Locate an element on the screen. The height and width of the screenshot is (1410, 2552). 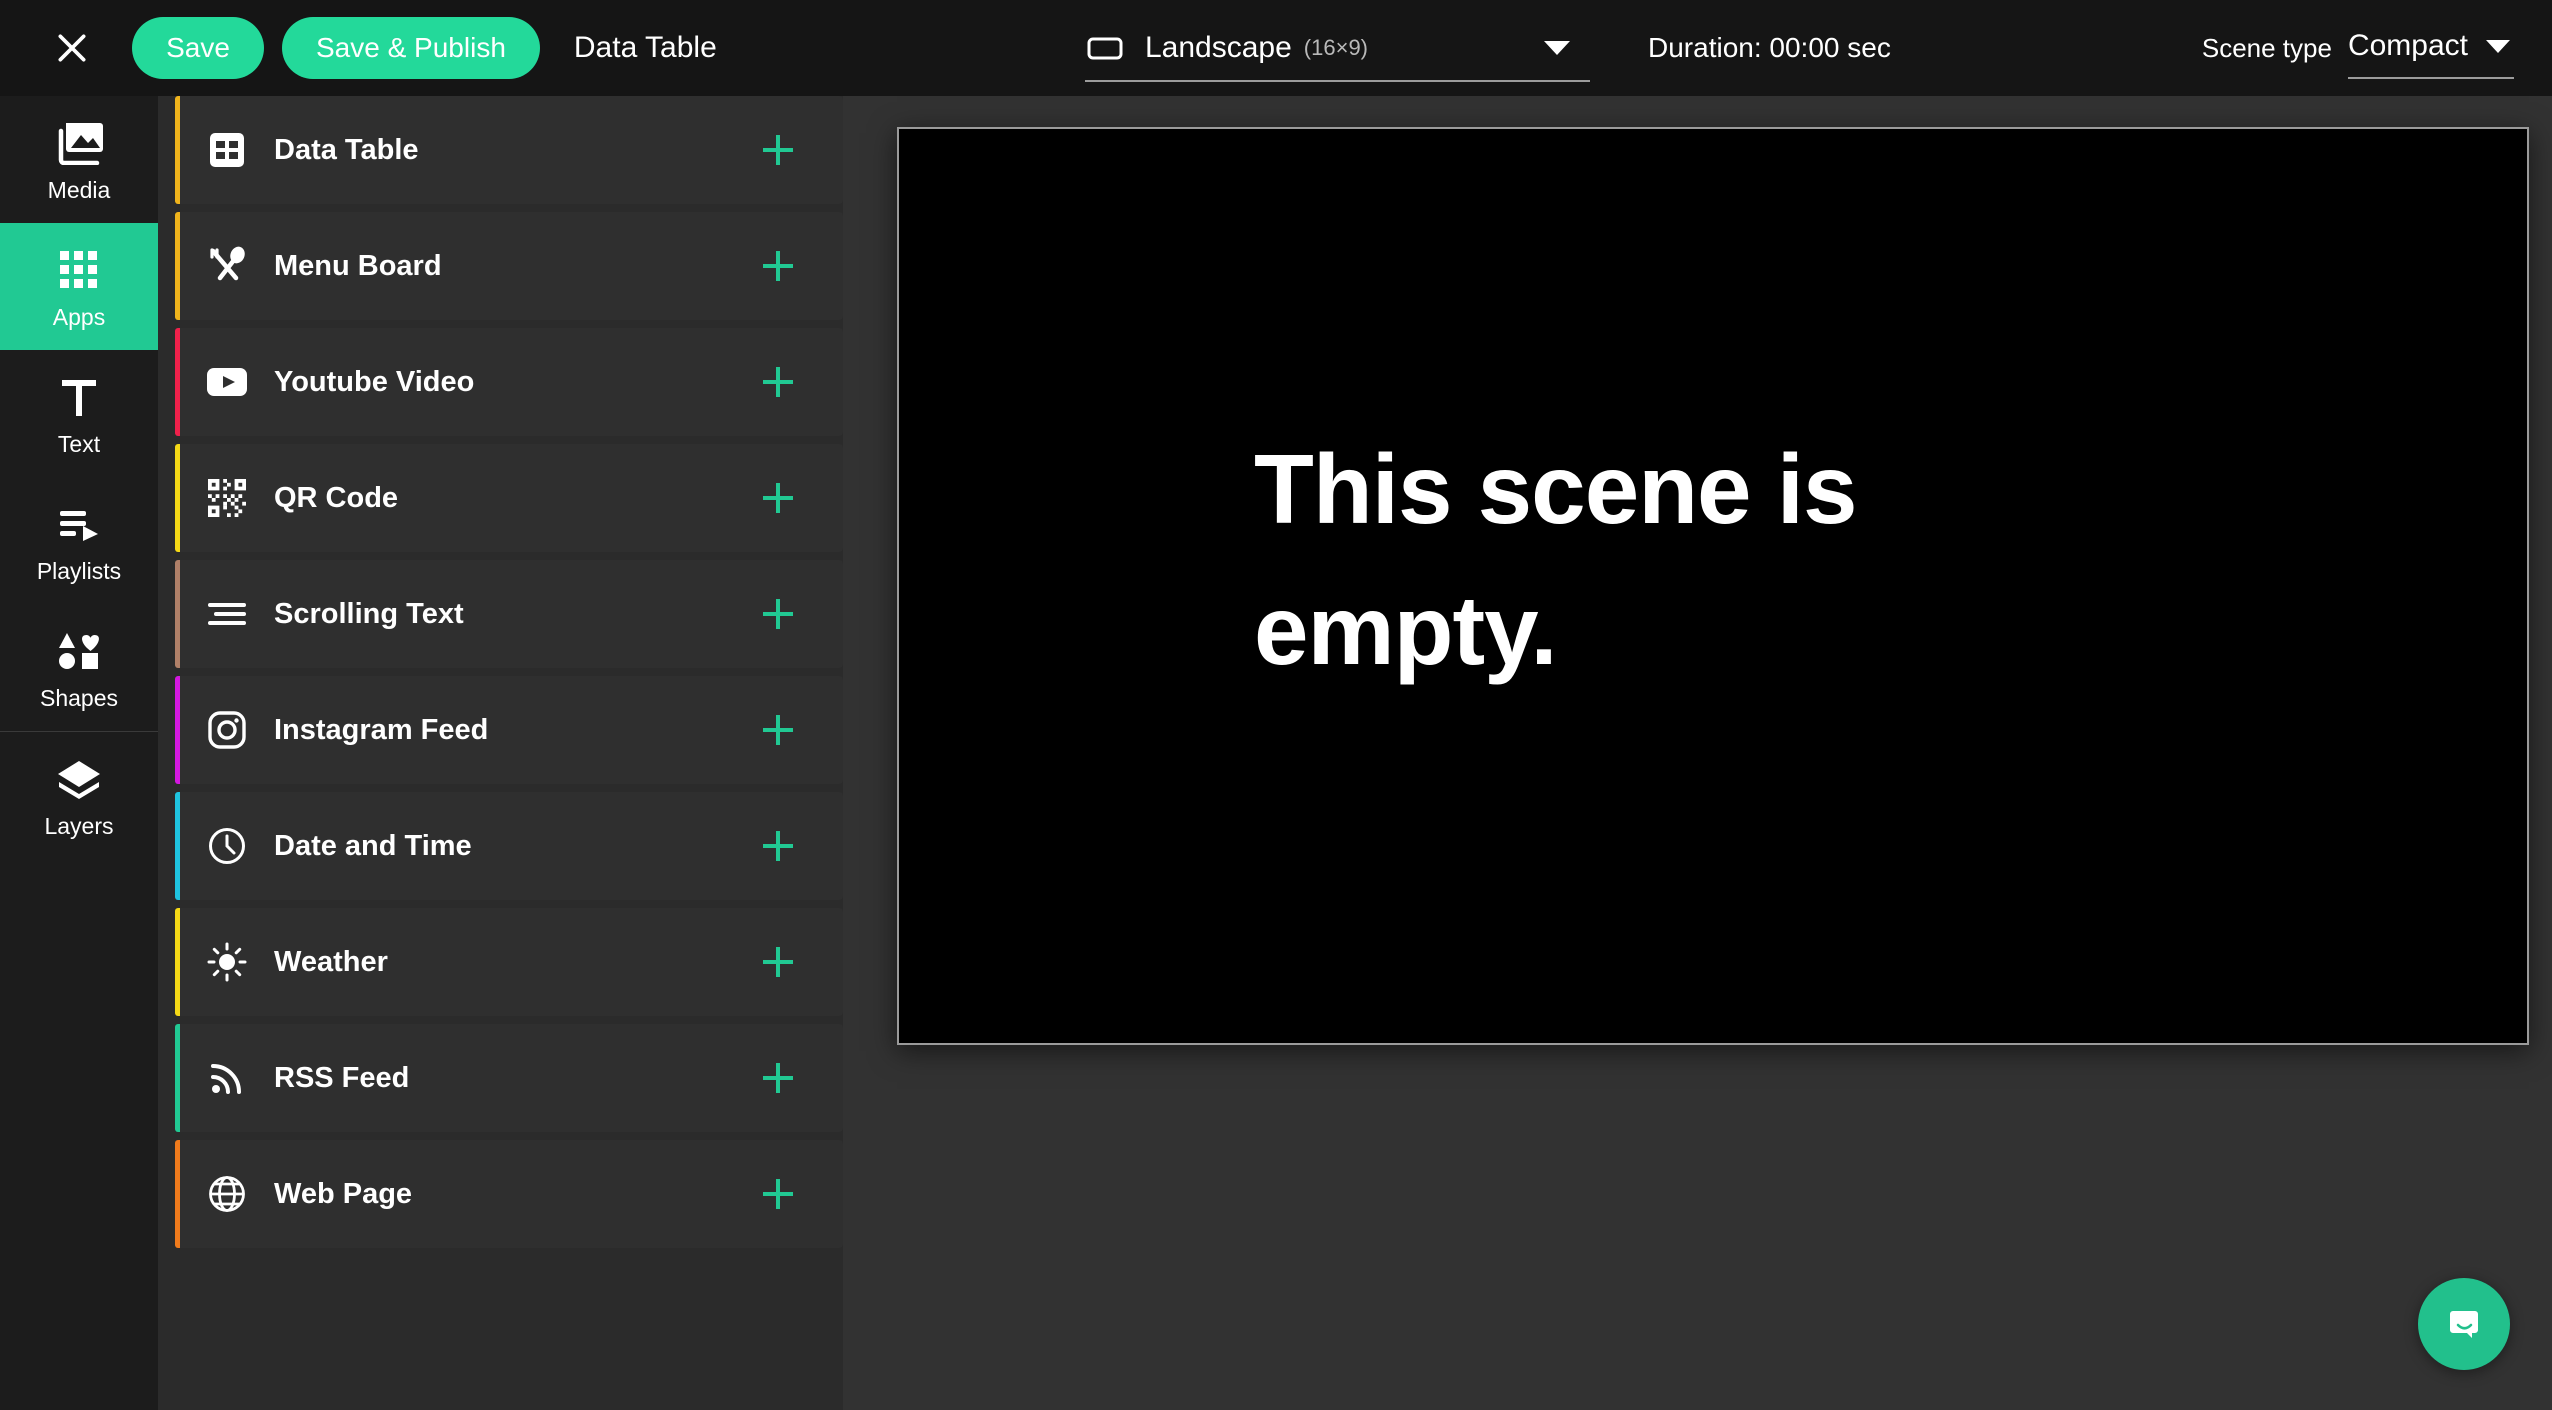
cutlery-icon is located at coordinates (227, 266).